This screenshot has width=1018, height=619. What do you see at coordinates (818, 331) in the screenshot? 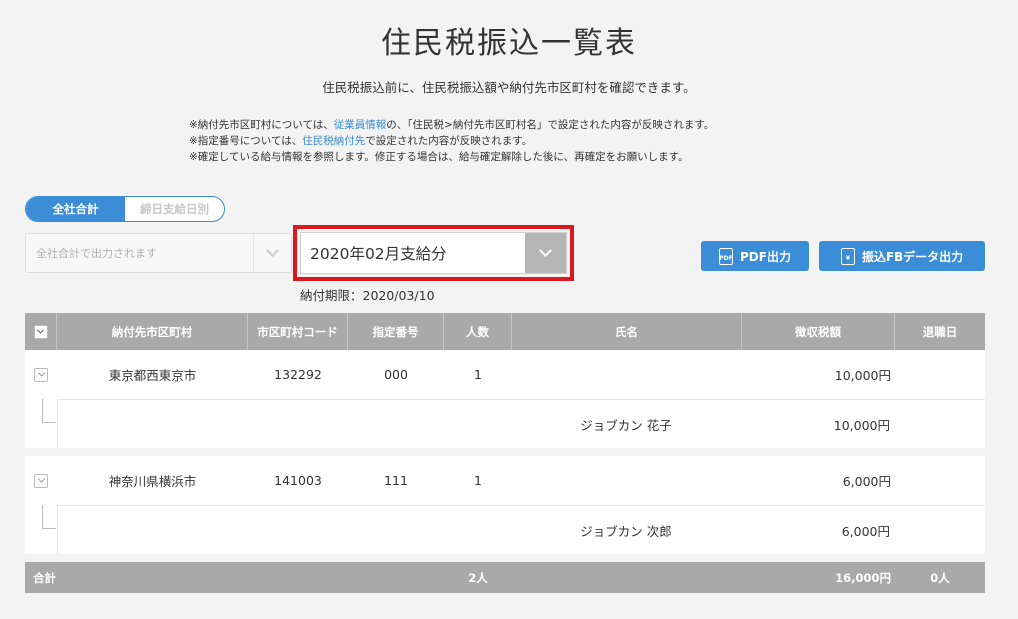
I see `header-tax: 徴収税額` at bounding box center [818, 331].